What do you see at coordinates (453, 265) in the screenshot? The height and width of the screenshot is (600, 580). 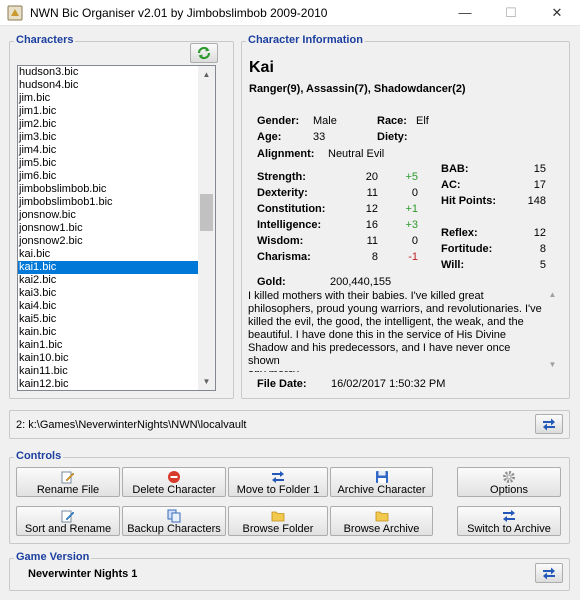 I see `save-label: Will:` at bounding box center [453, 265].